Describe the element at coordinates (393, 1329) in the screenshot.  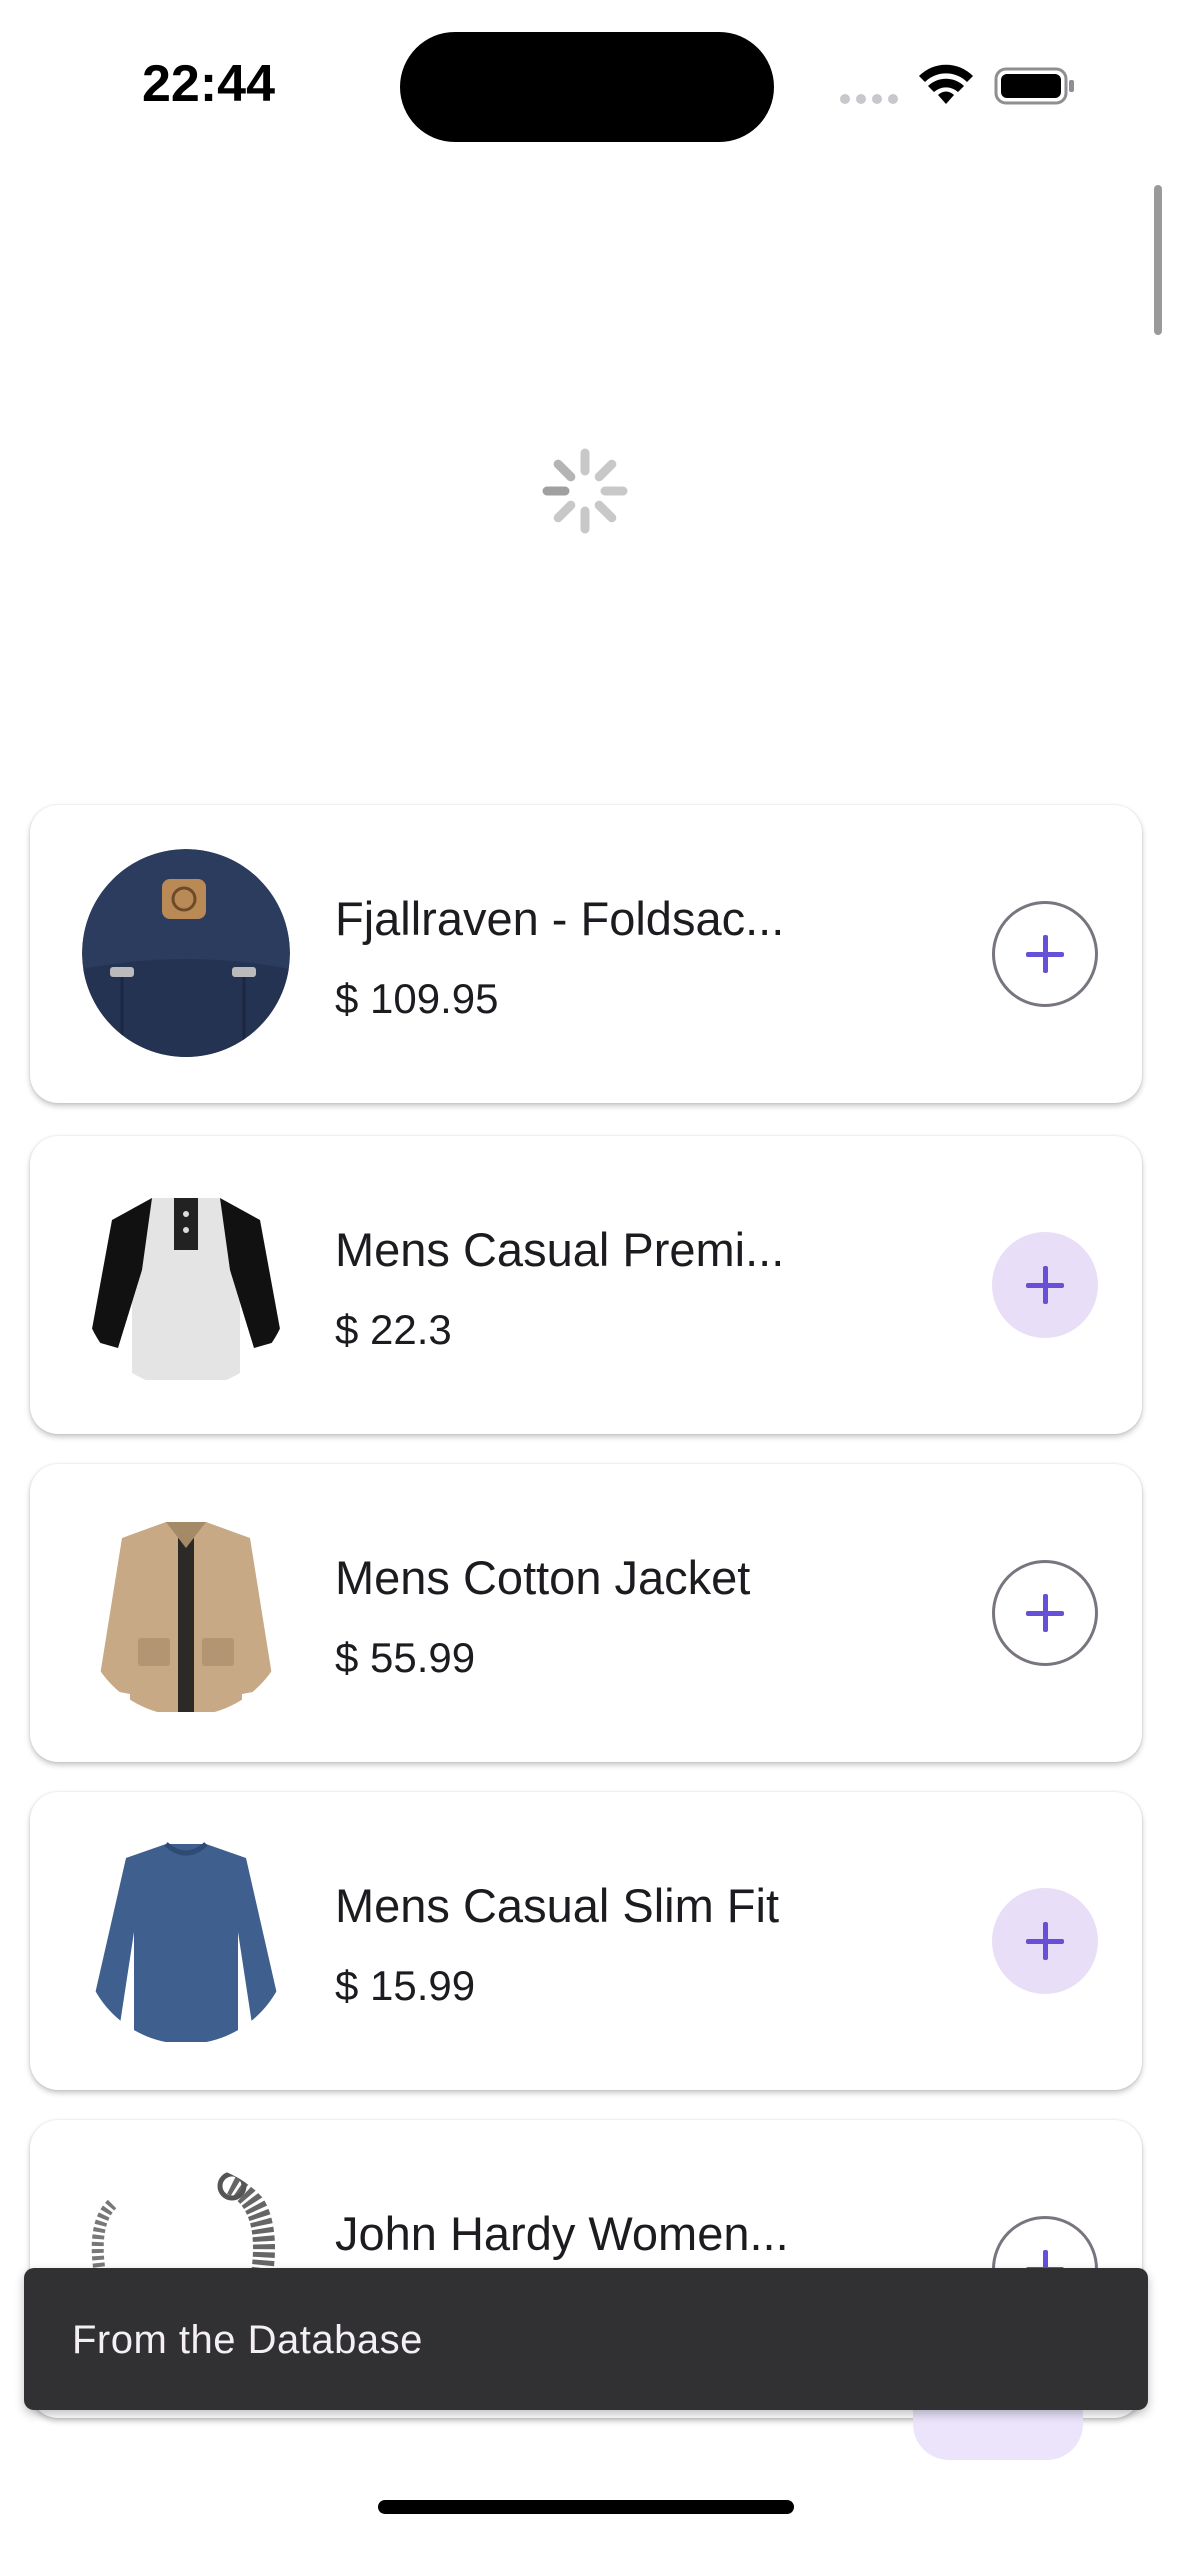
I see `product-price: $ 22.3` at that location.